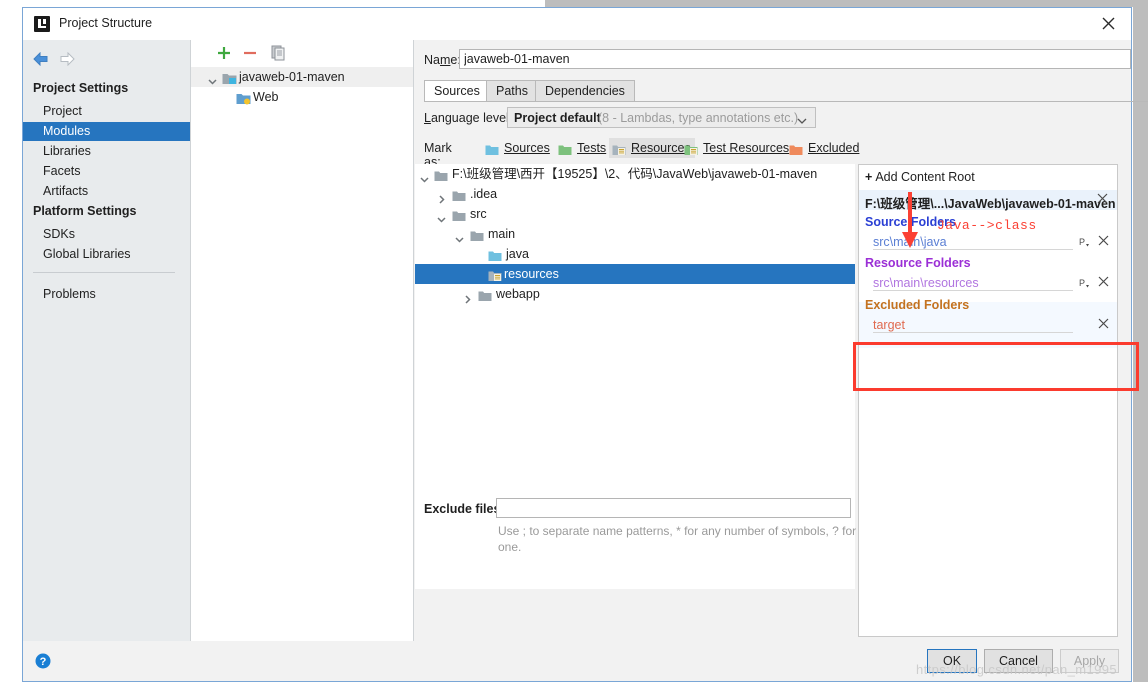 This screenshot has width=1148, height=689. What do you see at coordinates (250, 53) in the screenshot?
I see `minus-icon` at bounding box center [250, 53].